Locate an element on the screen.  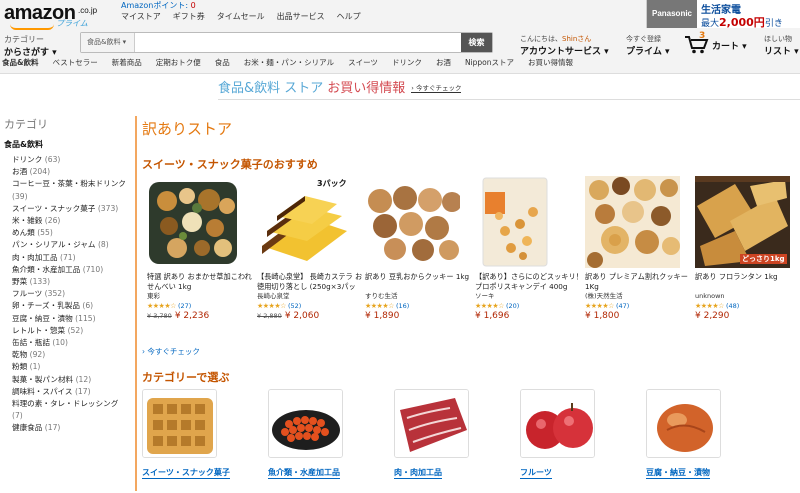
search-input is located at coordinates (297, 42).